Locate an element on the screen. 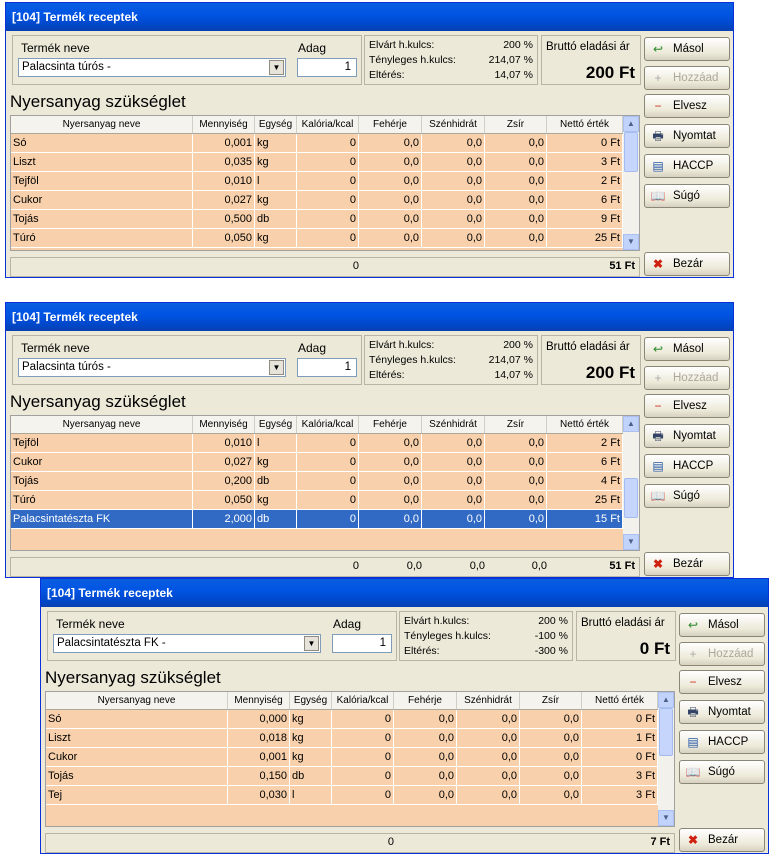  stat-value: 214,07 % is located at coordinates (510, 360).